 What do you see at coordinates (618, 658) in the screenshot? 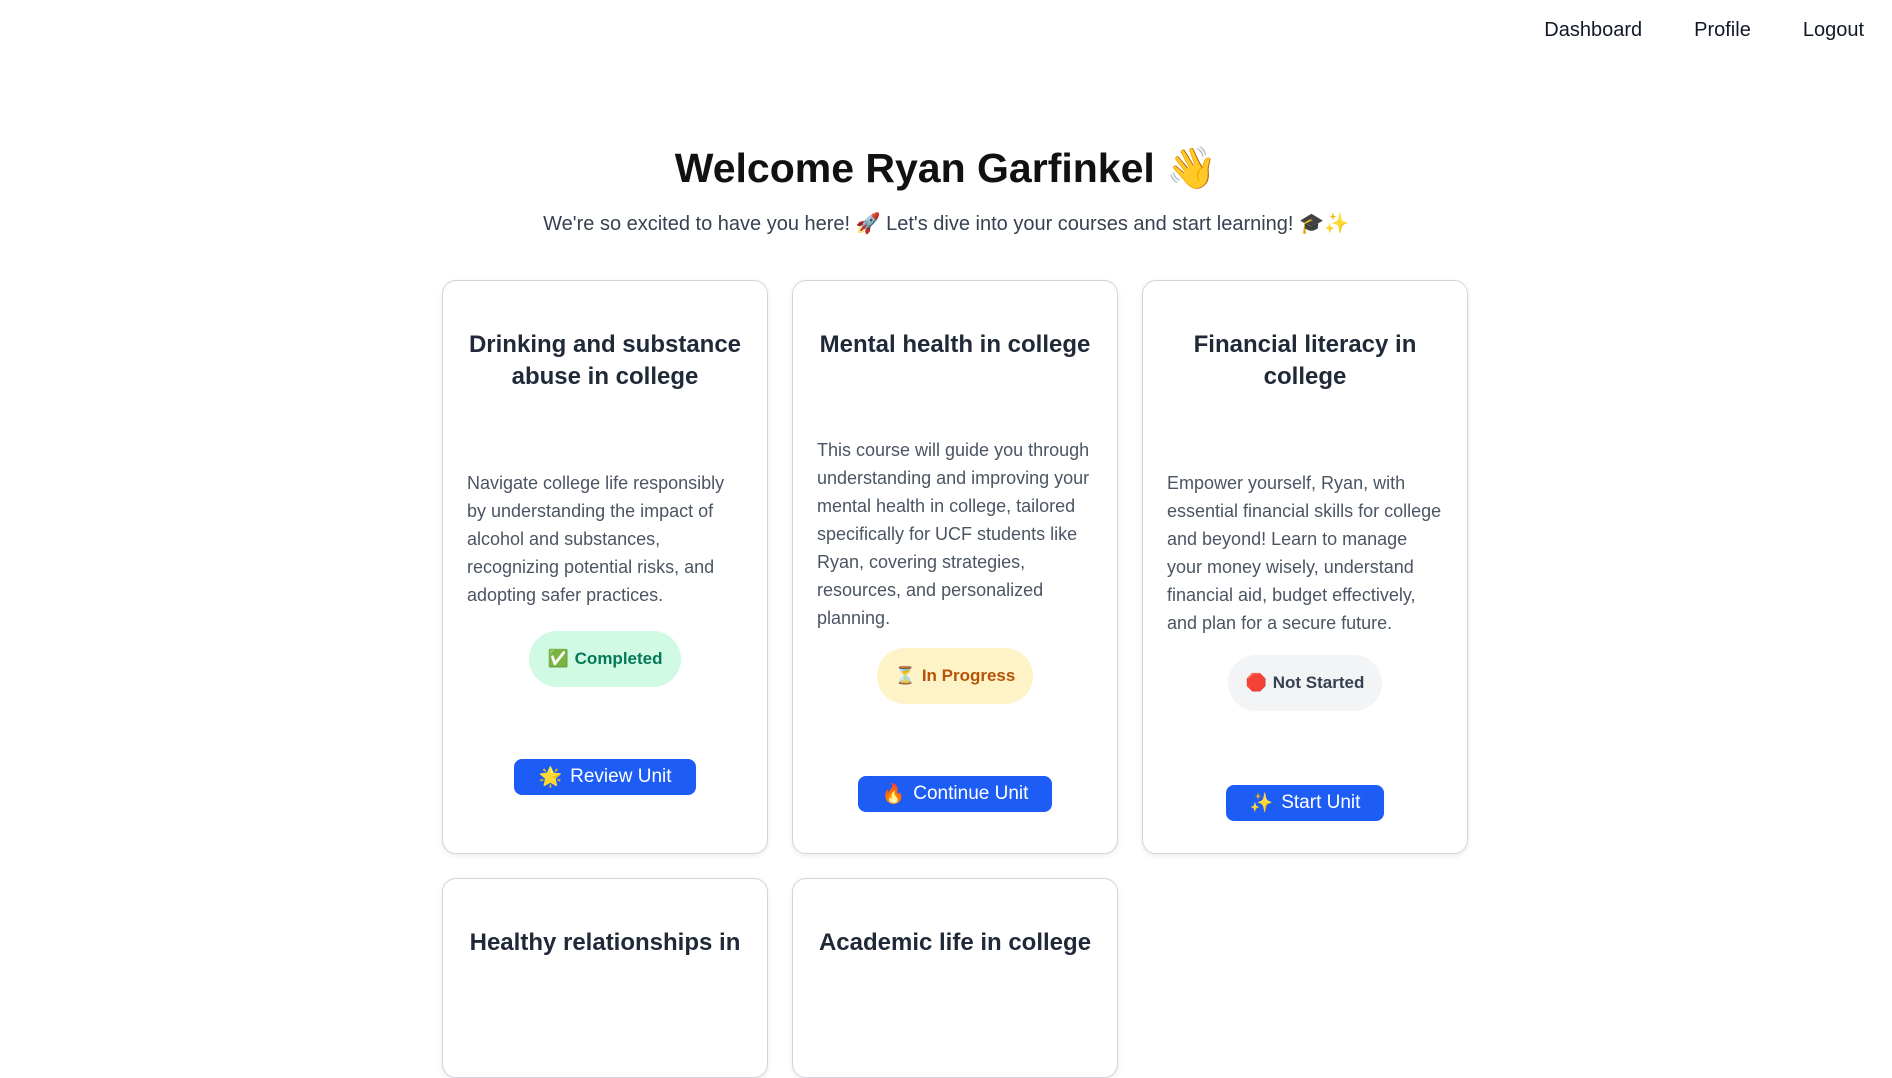
I see `status-label: Completed` at bounding box center [618, 658].